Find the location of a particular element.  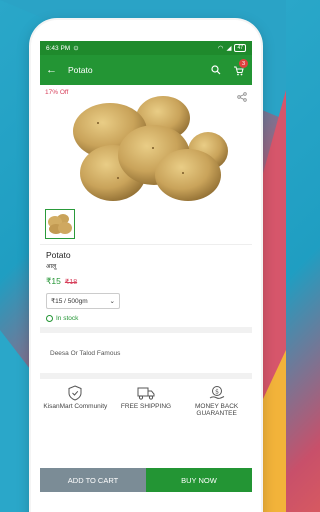

feature-community: KisanMart Community is located at coordinates (75, 407).